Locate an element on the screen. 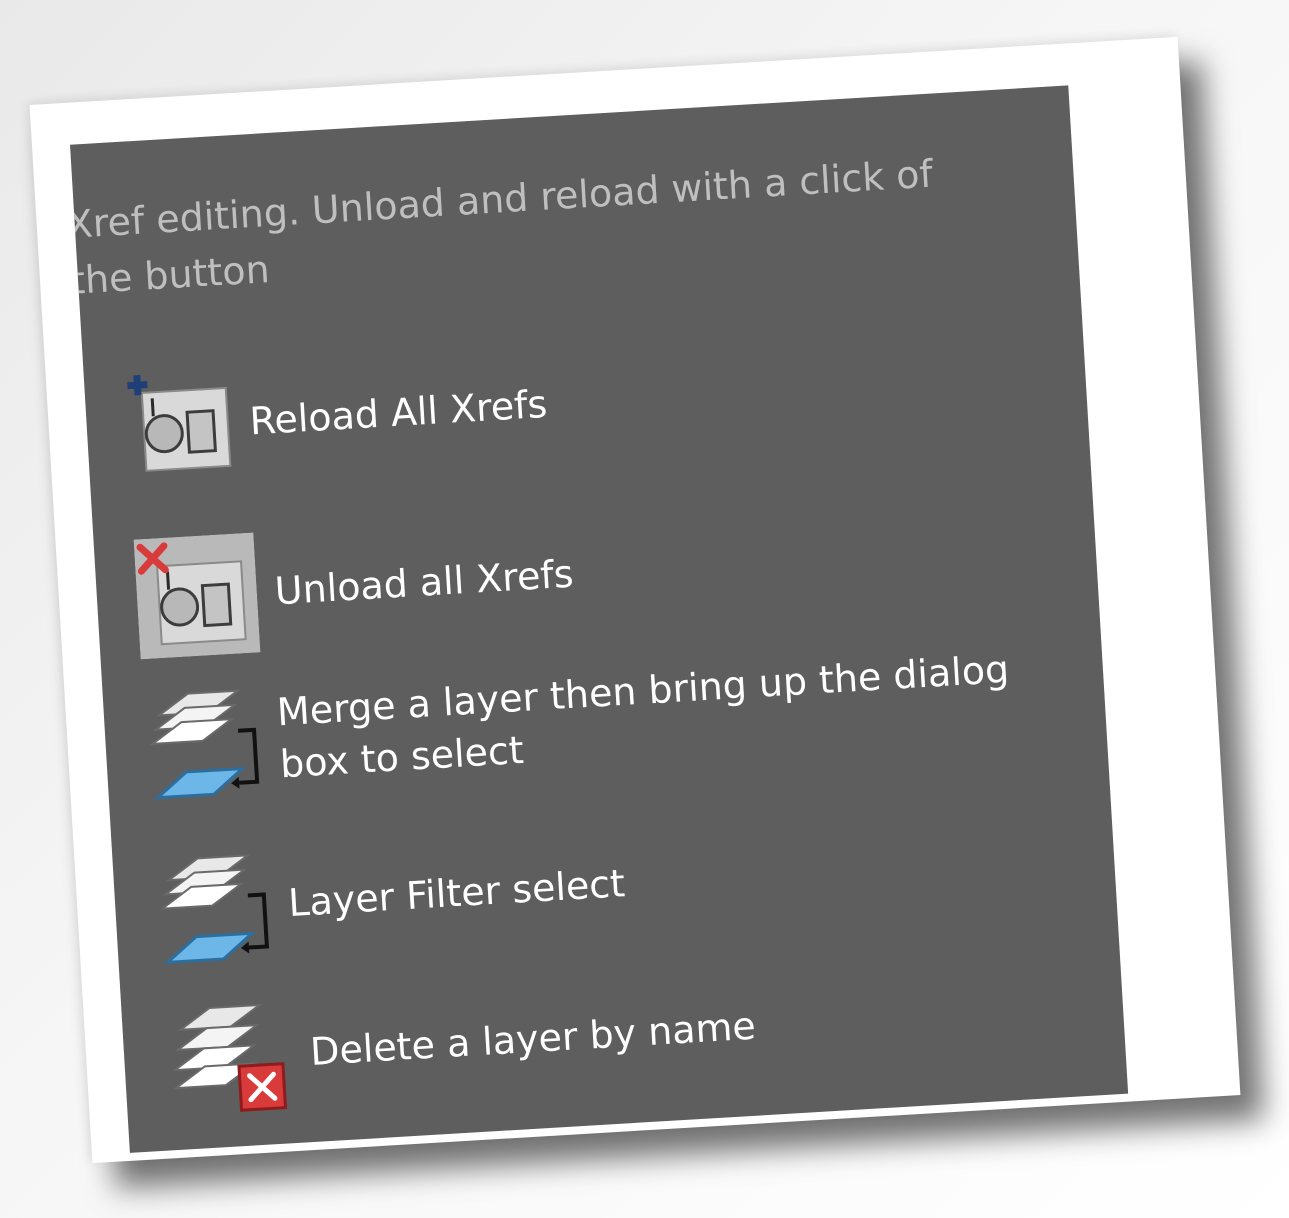 This screenshot has height=1218, width=1289. unload-all-xrefs-label: Unload all Xrefs is located at coordinates (424, 582).